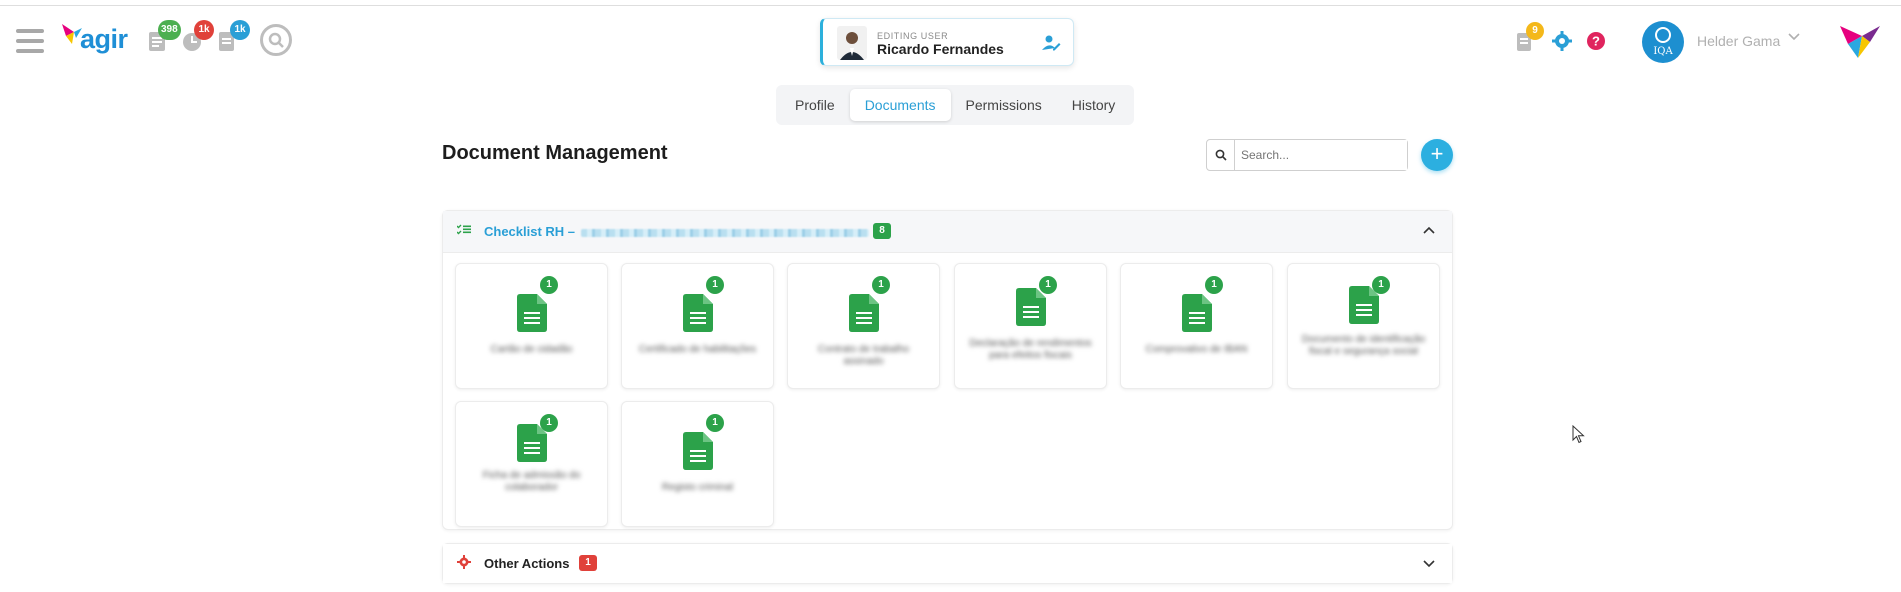 The image size is (1901, 592). Describe the element at coordinates (1196, 349) in the screenshot. I see `document-name: Comprovativo de IBAN` at that location.